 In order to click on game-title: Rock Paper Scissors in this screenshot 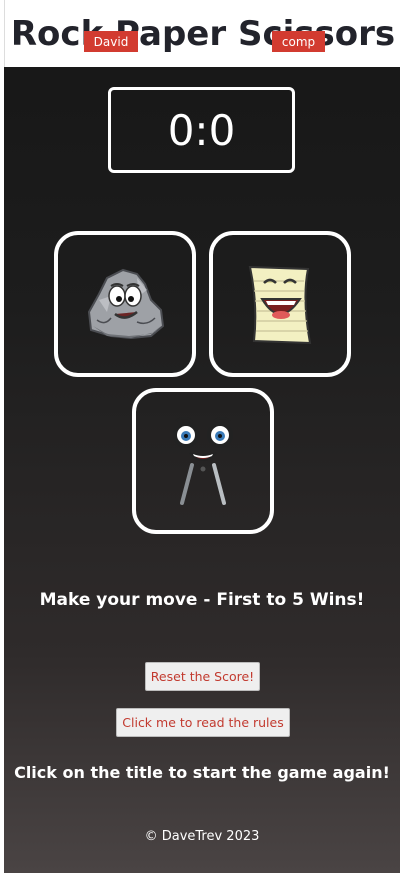, I will do `click(203, 34)`.